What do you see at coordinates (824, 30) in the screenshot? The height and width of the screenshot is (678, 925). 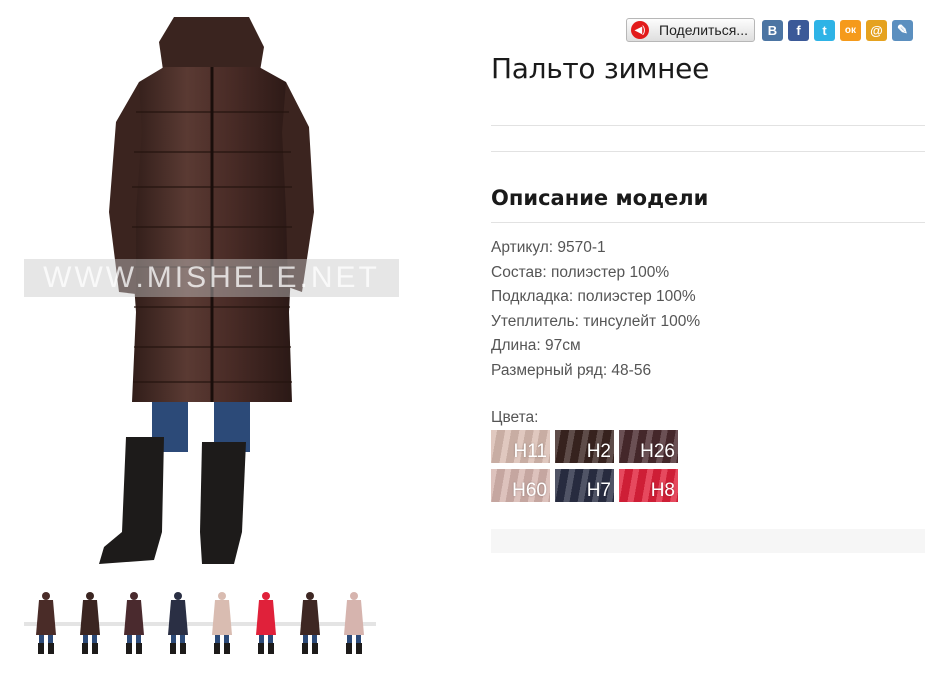 I see `twitter-icon: t` at bounding box center [824, 30].